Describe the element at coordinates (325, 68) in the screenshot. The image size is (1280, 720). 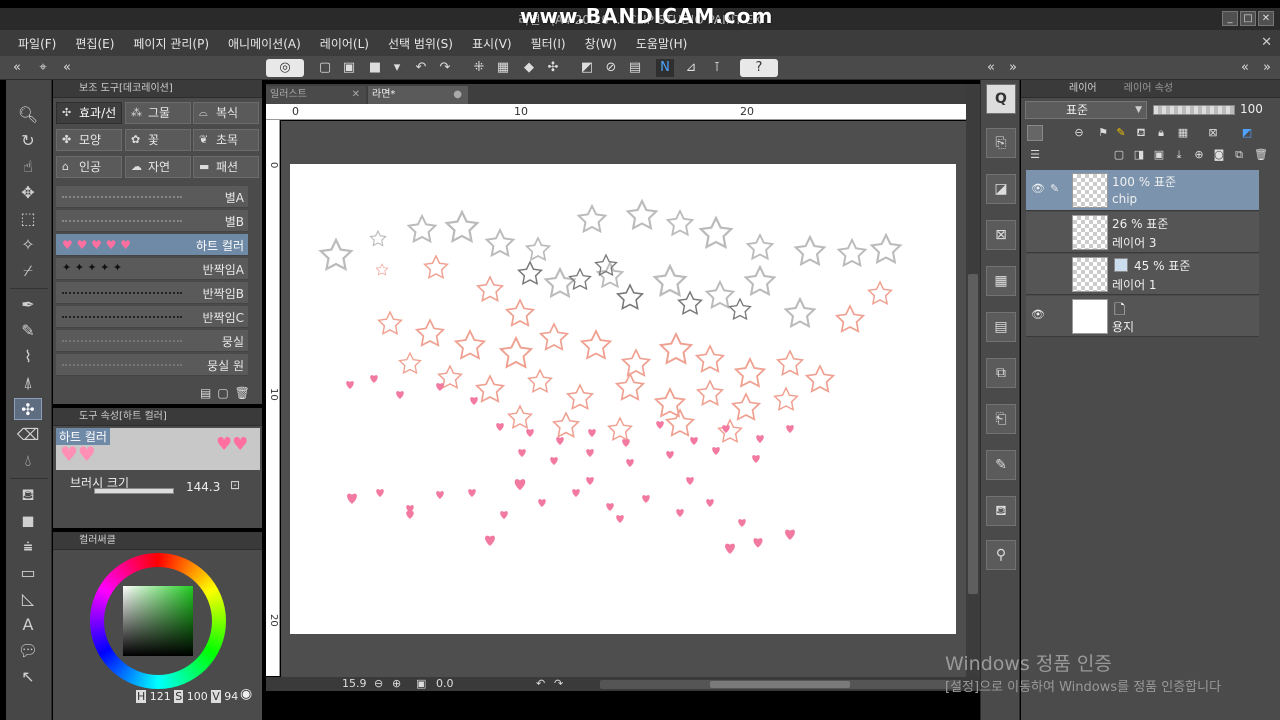
I see `new-file-icon: ▢` at that location.